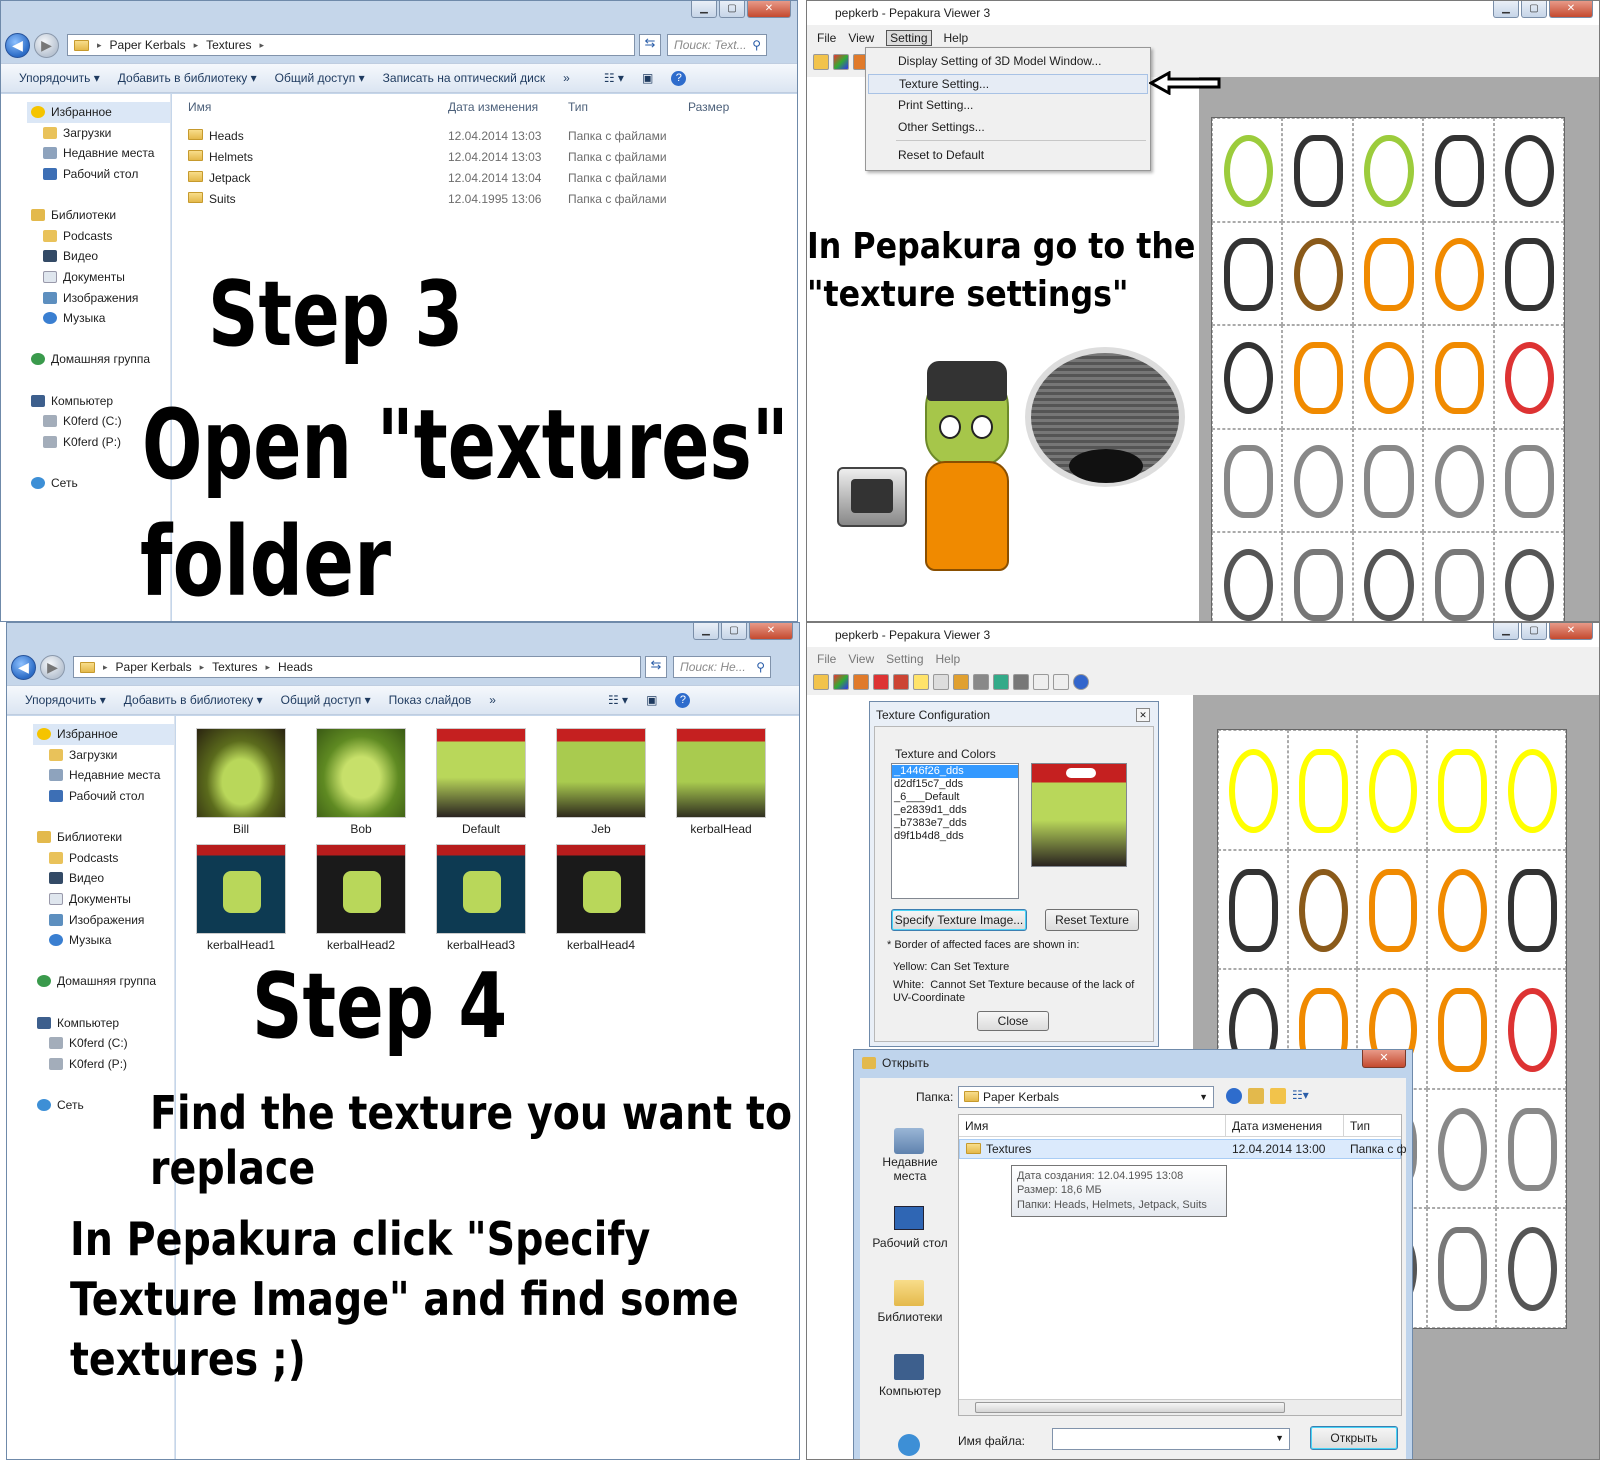 The image size is (1600, 1460). Describe the element at coordinates (1086, 1097) in the screenshot. I see `folder-select: Paper Kerbals ▼` at that location.